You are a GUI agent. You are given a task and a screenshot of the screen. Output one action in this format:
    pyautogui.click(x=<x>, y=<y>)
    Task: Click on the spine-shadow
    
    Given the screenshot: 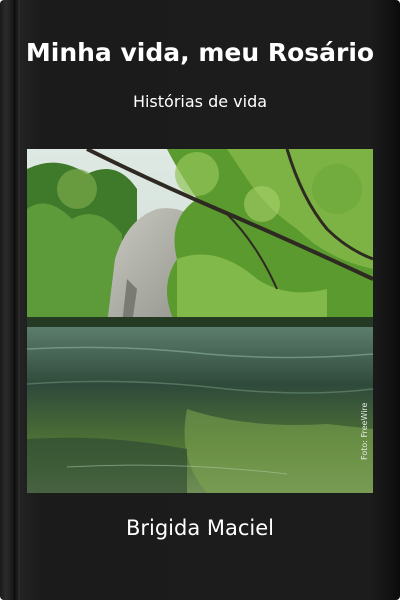 What is the action you would take?
    pyautogui.click(x=17, y=300)
    